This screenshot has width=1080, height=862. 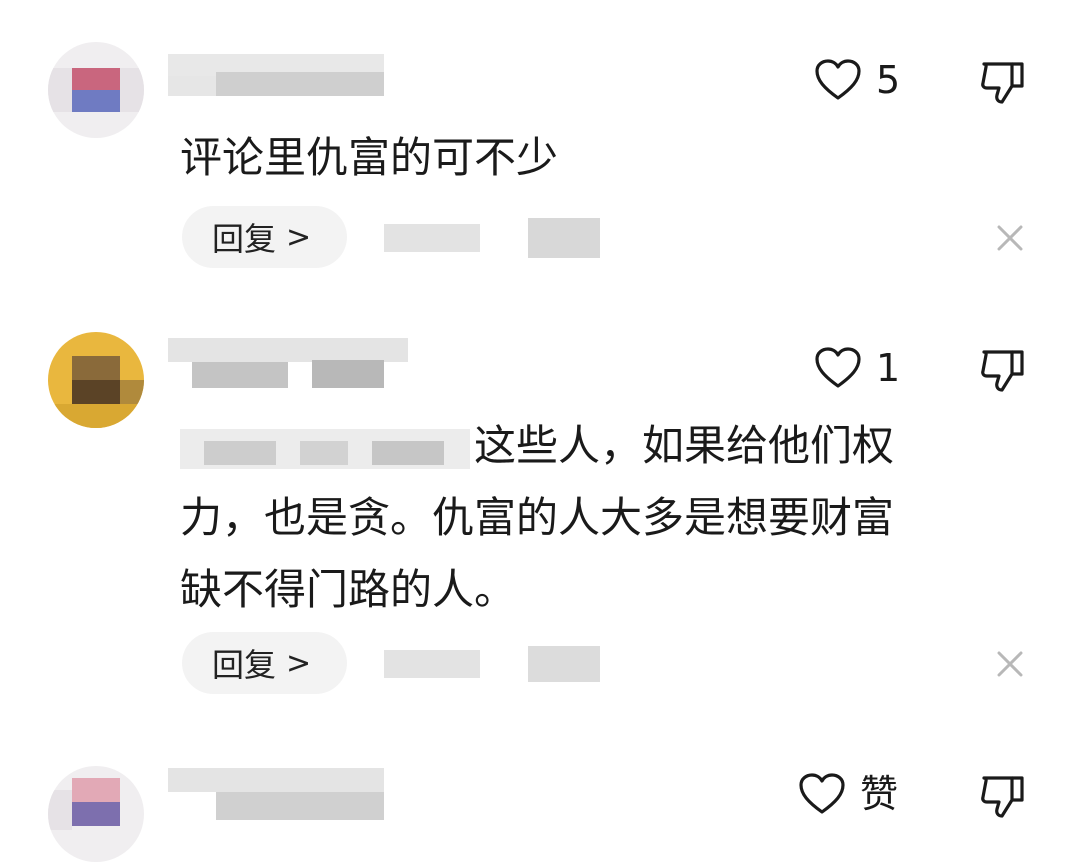 What do you see at coordinates (888, 80) in the screenshot?
I see `like-count: 5` at bounding box center [888, 80].